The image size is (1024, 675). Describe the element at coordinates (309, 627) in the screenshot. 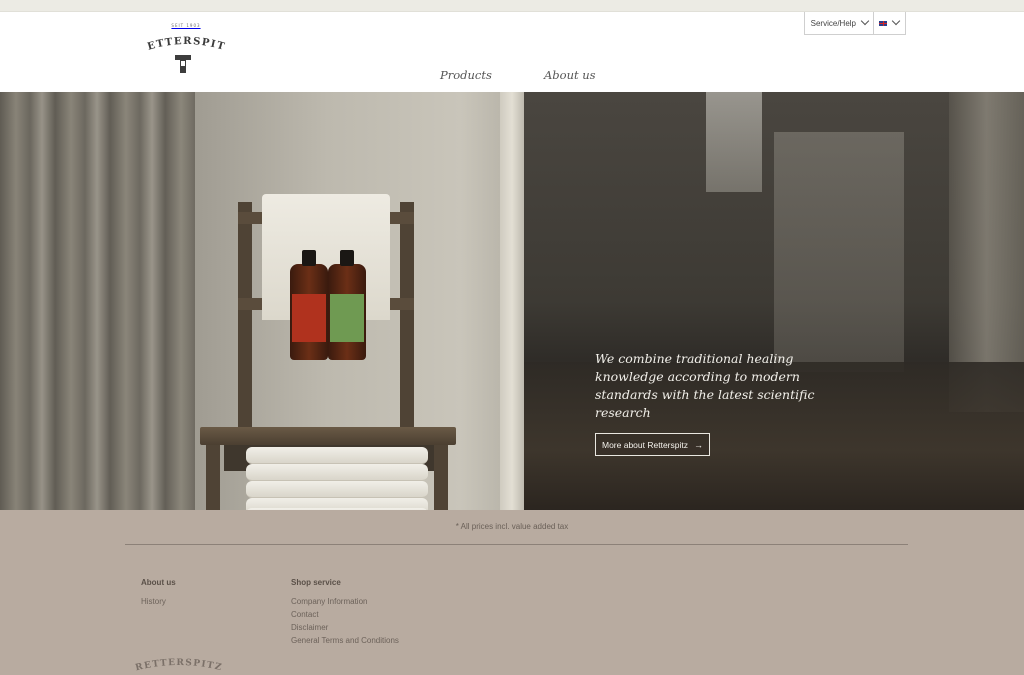

I see `footer-link-disclaimer: Disclaimer` at that location.